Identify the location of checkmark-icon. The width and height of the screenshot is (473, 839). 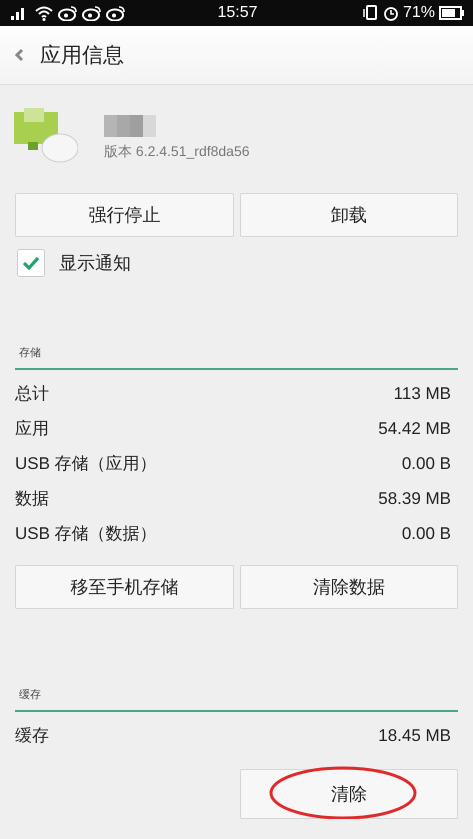
(31, 263).